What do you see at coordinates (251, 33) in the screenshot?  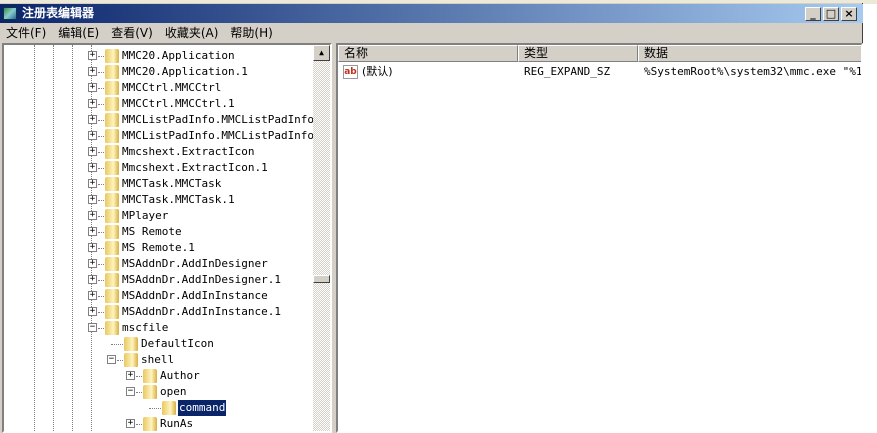 I see `menu-help: 帮助(H)` at bounding box center [251, 33].